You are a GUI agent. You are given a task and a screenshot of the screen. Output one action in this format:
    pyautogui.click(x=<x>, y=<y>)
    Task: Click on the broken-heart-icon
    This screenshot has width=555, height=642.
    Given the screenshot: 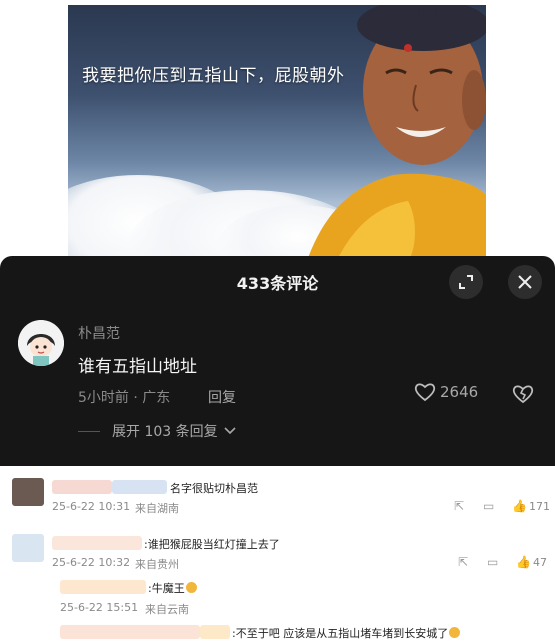 What is the action you would take?
    pyautogui.click(x=523, y=394)
    